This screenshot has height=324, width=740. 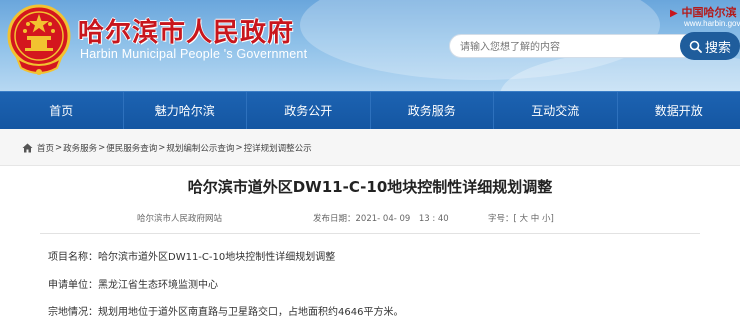 I want to click on field-applicant: 申请单位：黑龙江省生态环境监测中心, so click(x=133, y=283).